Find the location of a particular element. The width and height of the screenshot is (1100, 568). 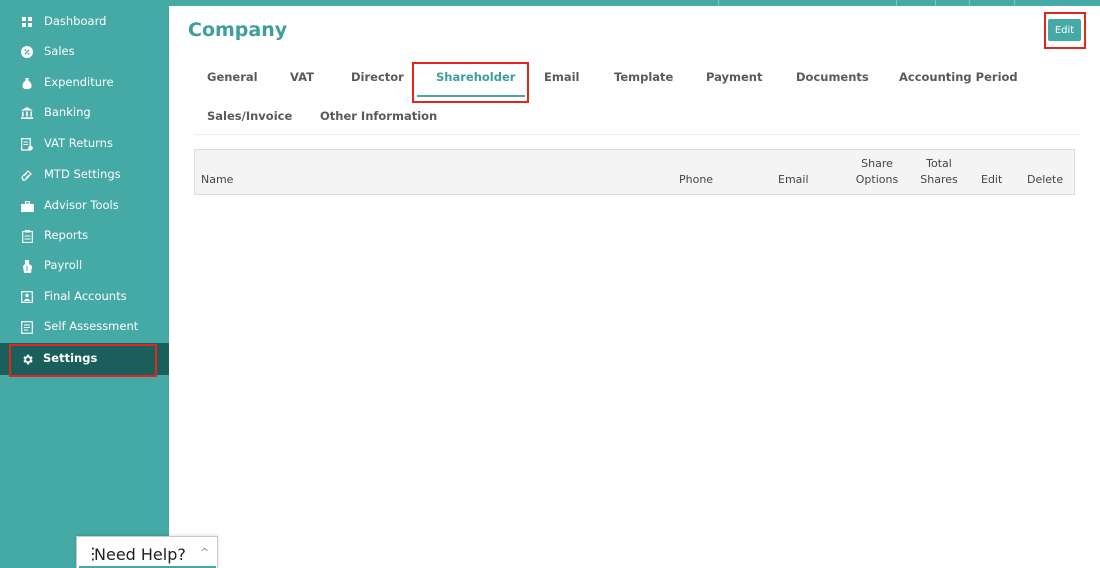

top-bar is located at coordinates (634, 3).